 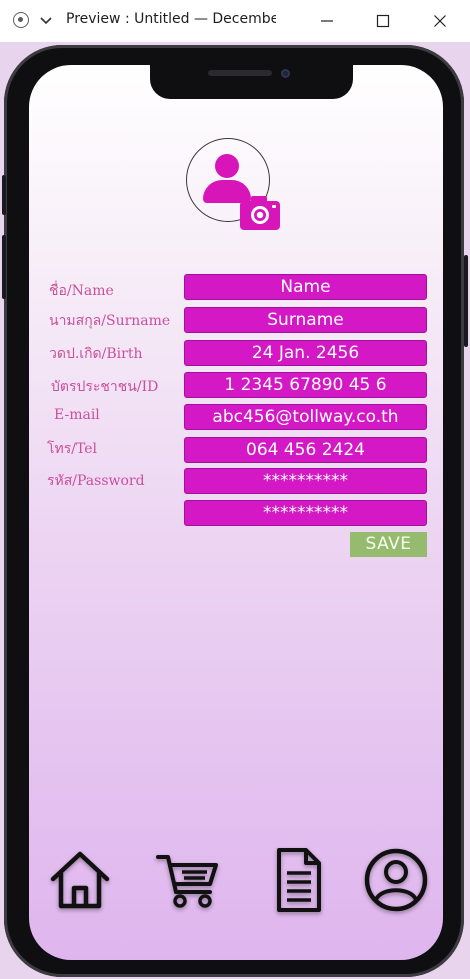 I want to click on password-field: **********, so click(x=305, y=481).